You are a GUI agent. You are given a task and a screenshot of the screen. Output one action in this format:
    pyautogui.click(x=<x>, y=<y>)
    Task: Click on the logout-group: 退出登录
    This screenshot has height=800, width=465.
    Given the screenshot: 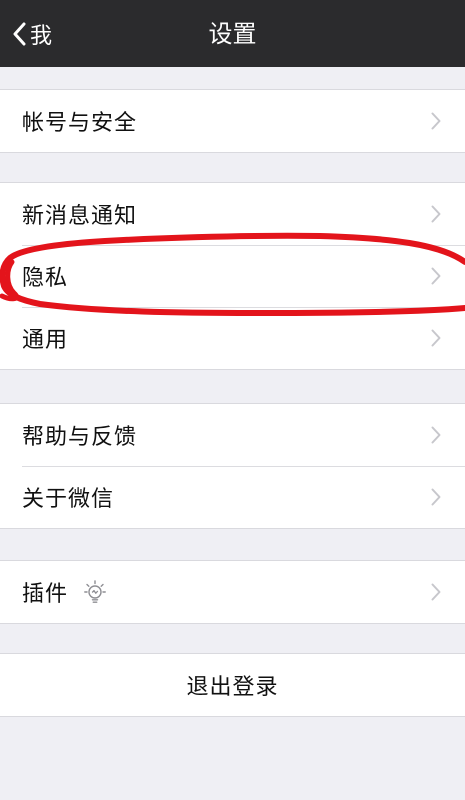 What is the action you would take?
    pyautogui.click(x=232, y=685)
    